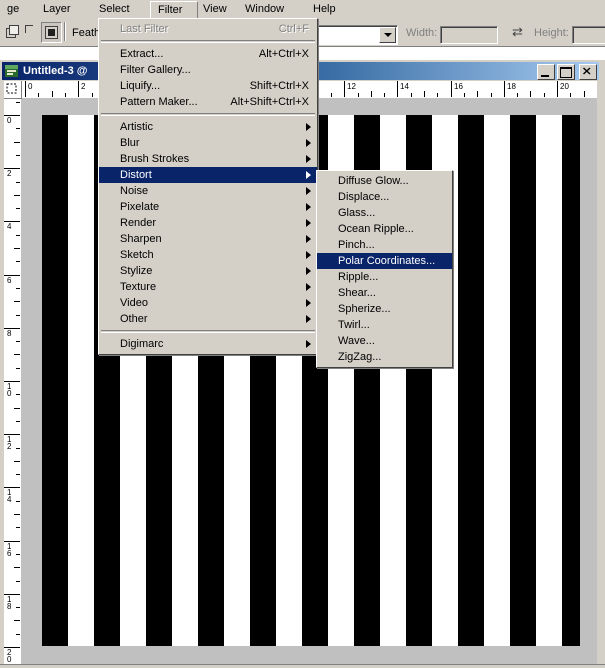 The width and height of the screenshot is (605, 668). I want to click on menu-select: Select, so click(121, 9).